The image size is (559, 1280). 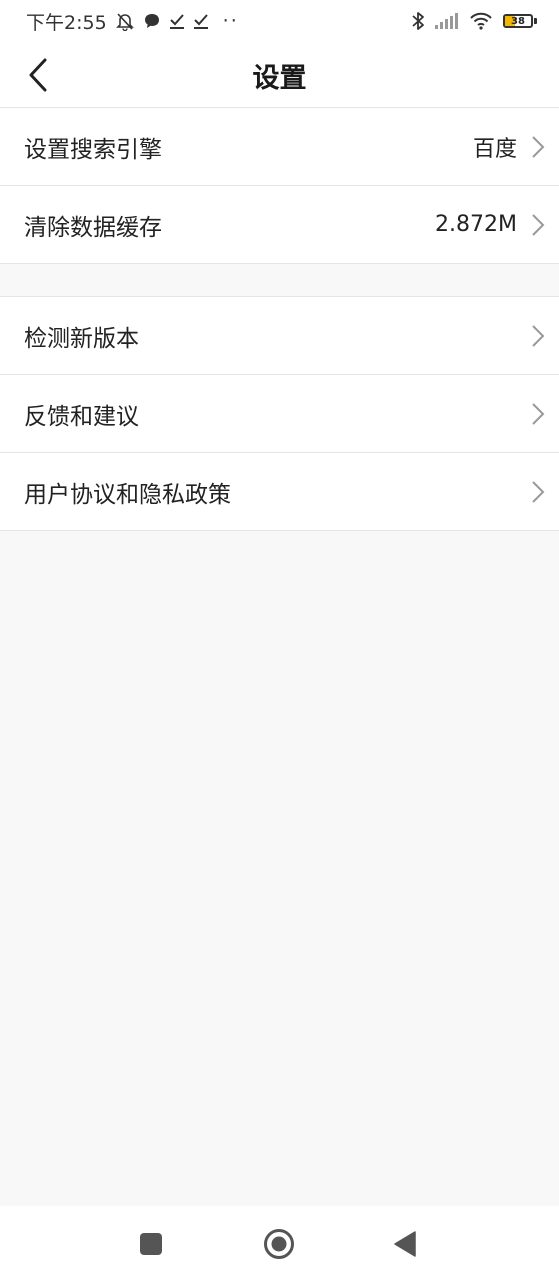 I want to click on square-icon, so click(x=151, y=1244).